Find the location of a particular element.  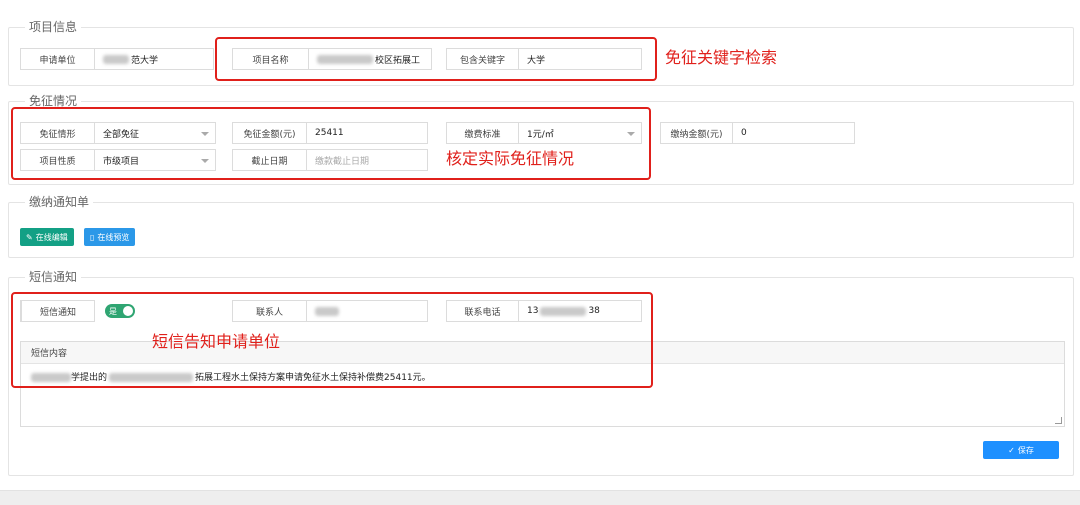

paid-amount-label: 缴纳金额(元) is located at coordinates (697, 133).